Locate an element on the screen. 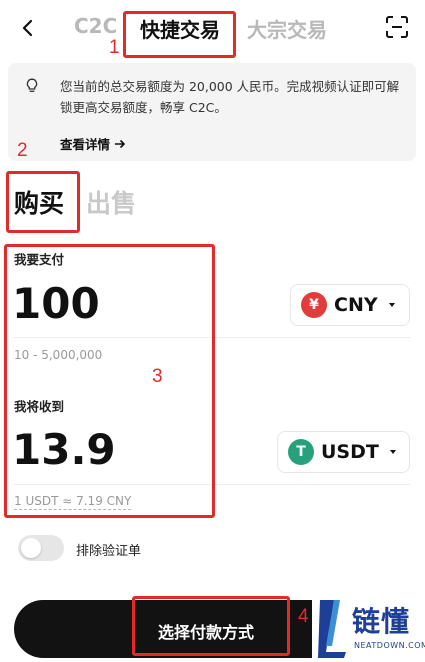 The width and height of the screenshot is (425, 662). pay-range-hint: 10 - 5,000,000 is located at coordinates (58, 355).